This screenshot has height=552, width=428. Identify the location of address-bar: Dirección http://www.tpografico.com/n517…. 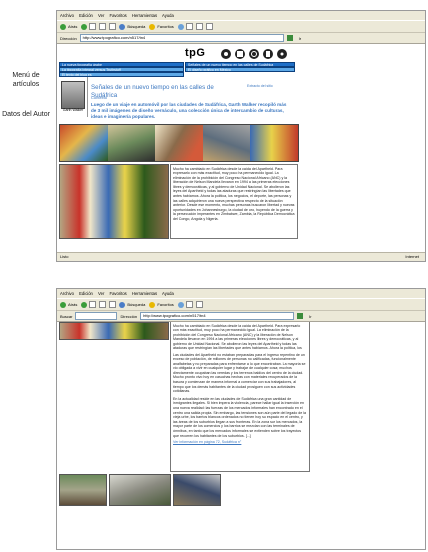
(241, 38).